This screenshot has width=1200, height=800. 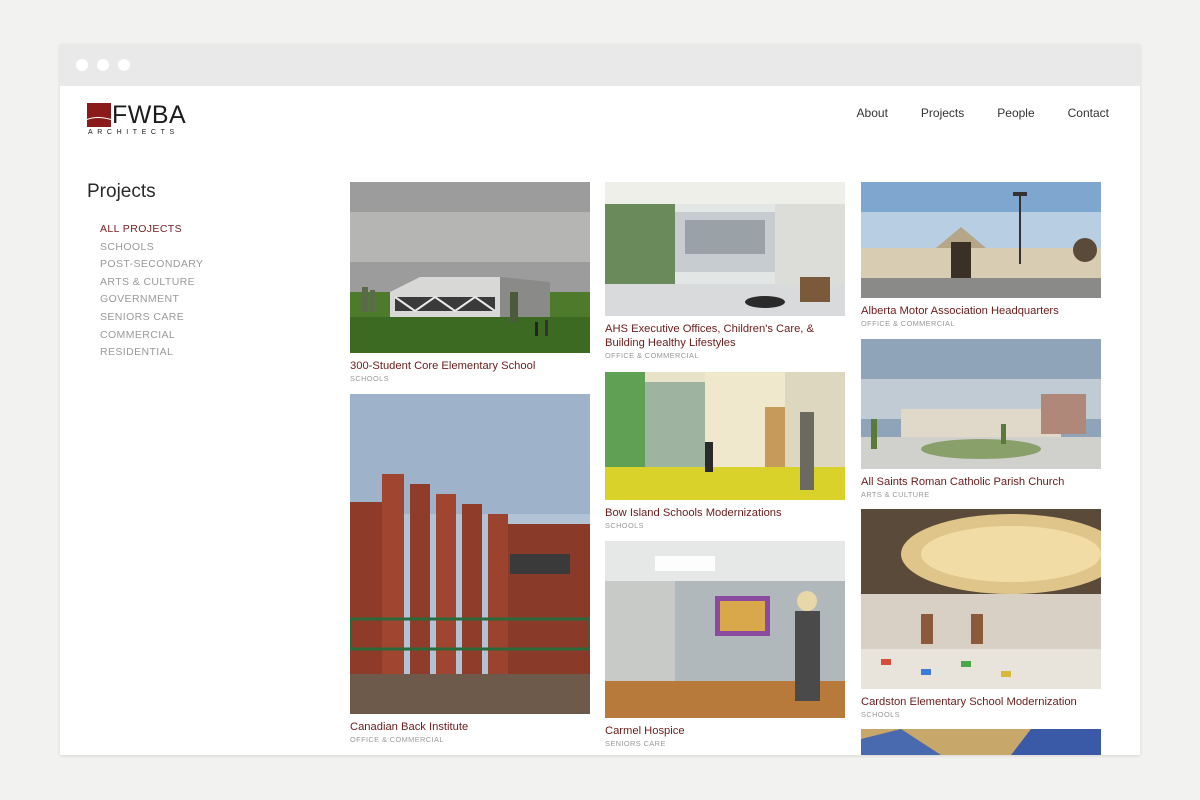 What do you see at coordinates (103, 65) in the screenshot?
I see `window-dot-minimize` at bounding box center [103, 65].